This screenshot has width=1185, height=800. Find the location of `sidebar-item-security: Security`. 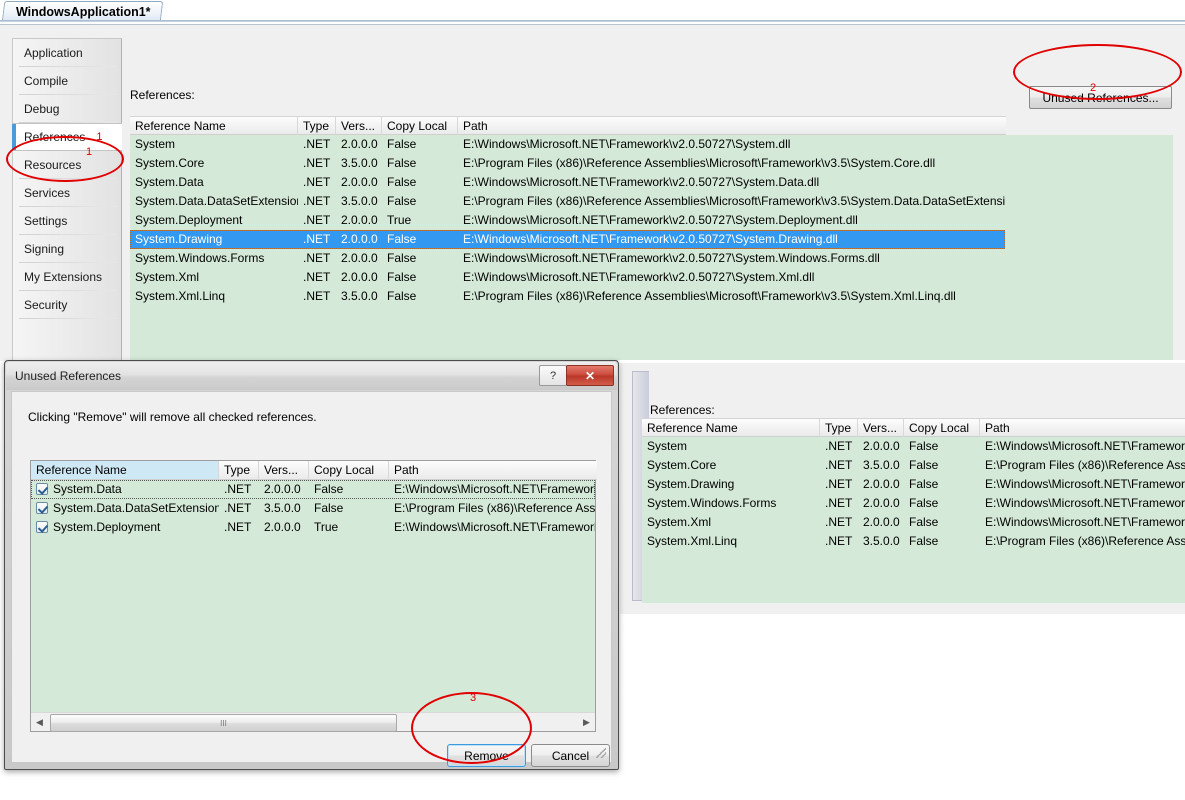

sidebar-item-security: Security is located at coordinates (67, 305).